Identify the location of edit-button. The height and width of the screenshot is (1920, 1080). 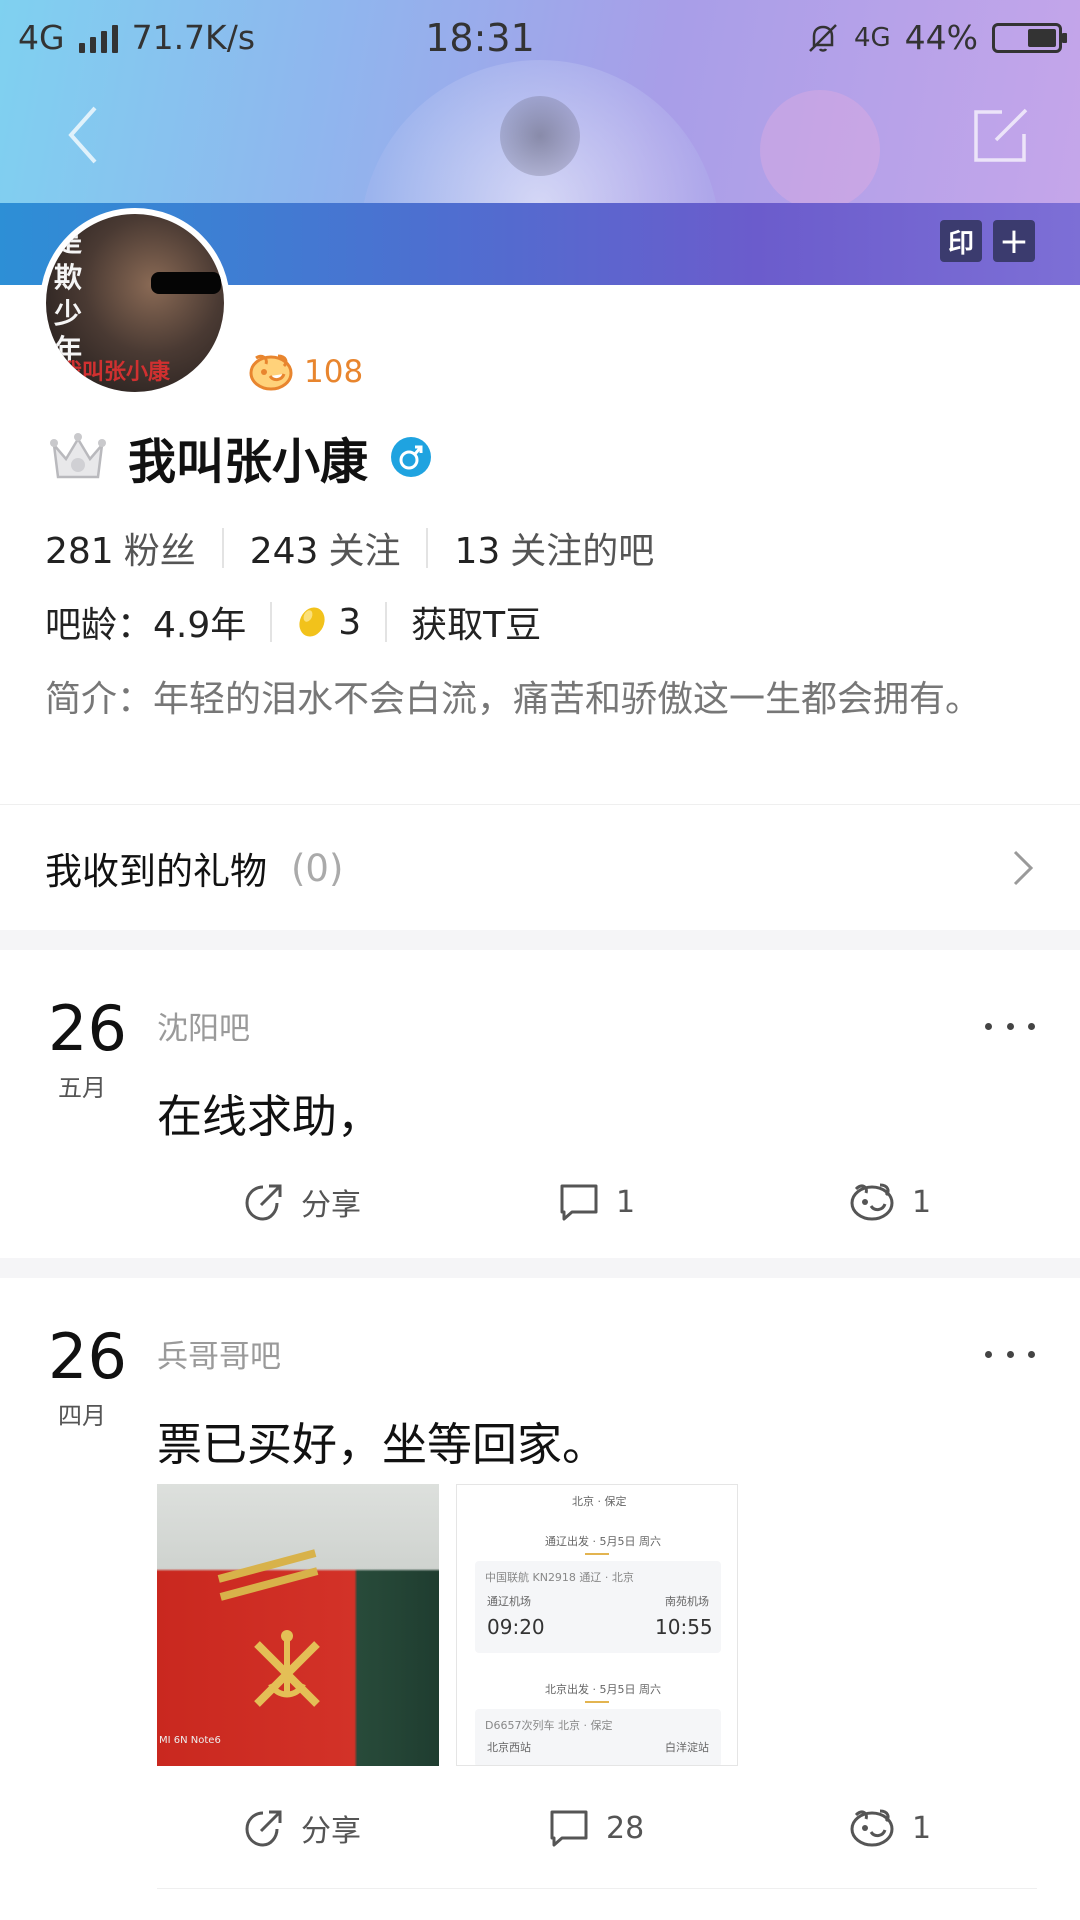
(1000, 136).